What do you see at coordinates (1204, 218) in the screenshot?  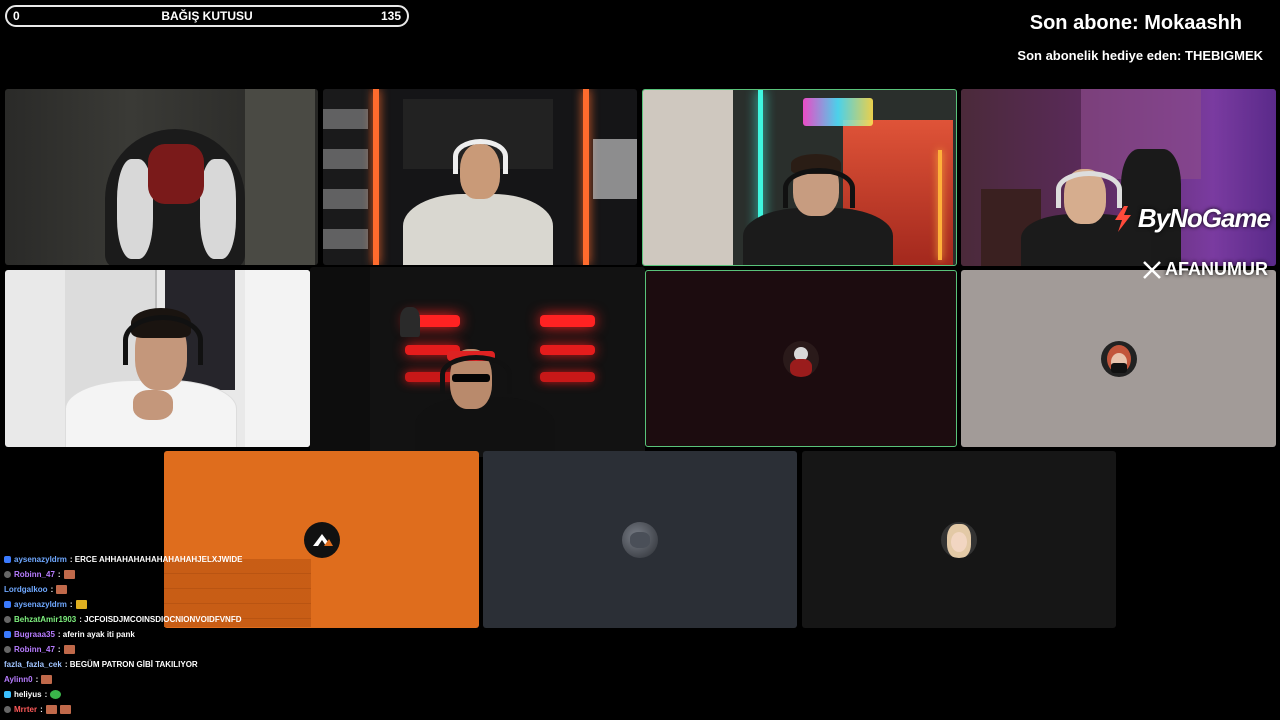 I see `sponsor-name: ByNoGame` at bounding box center [1204, 218].